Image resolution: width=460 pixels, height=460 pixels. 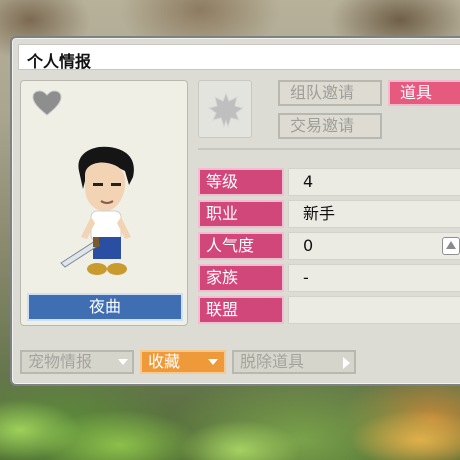 I want to click on info-row-fame: 人气度 0, so click(x=329, y=246).